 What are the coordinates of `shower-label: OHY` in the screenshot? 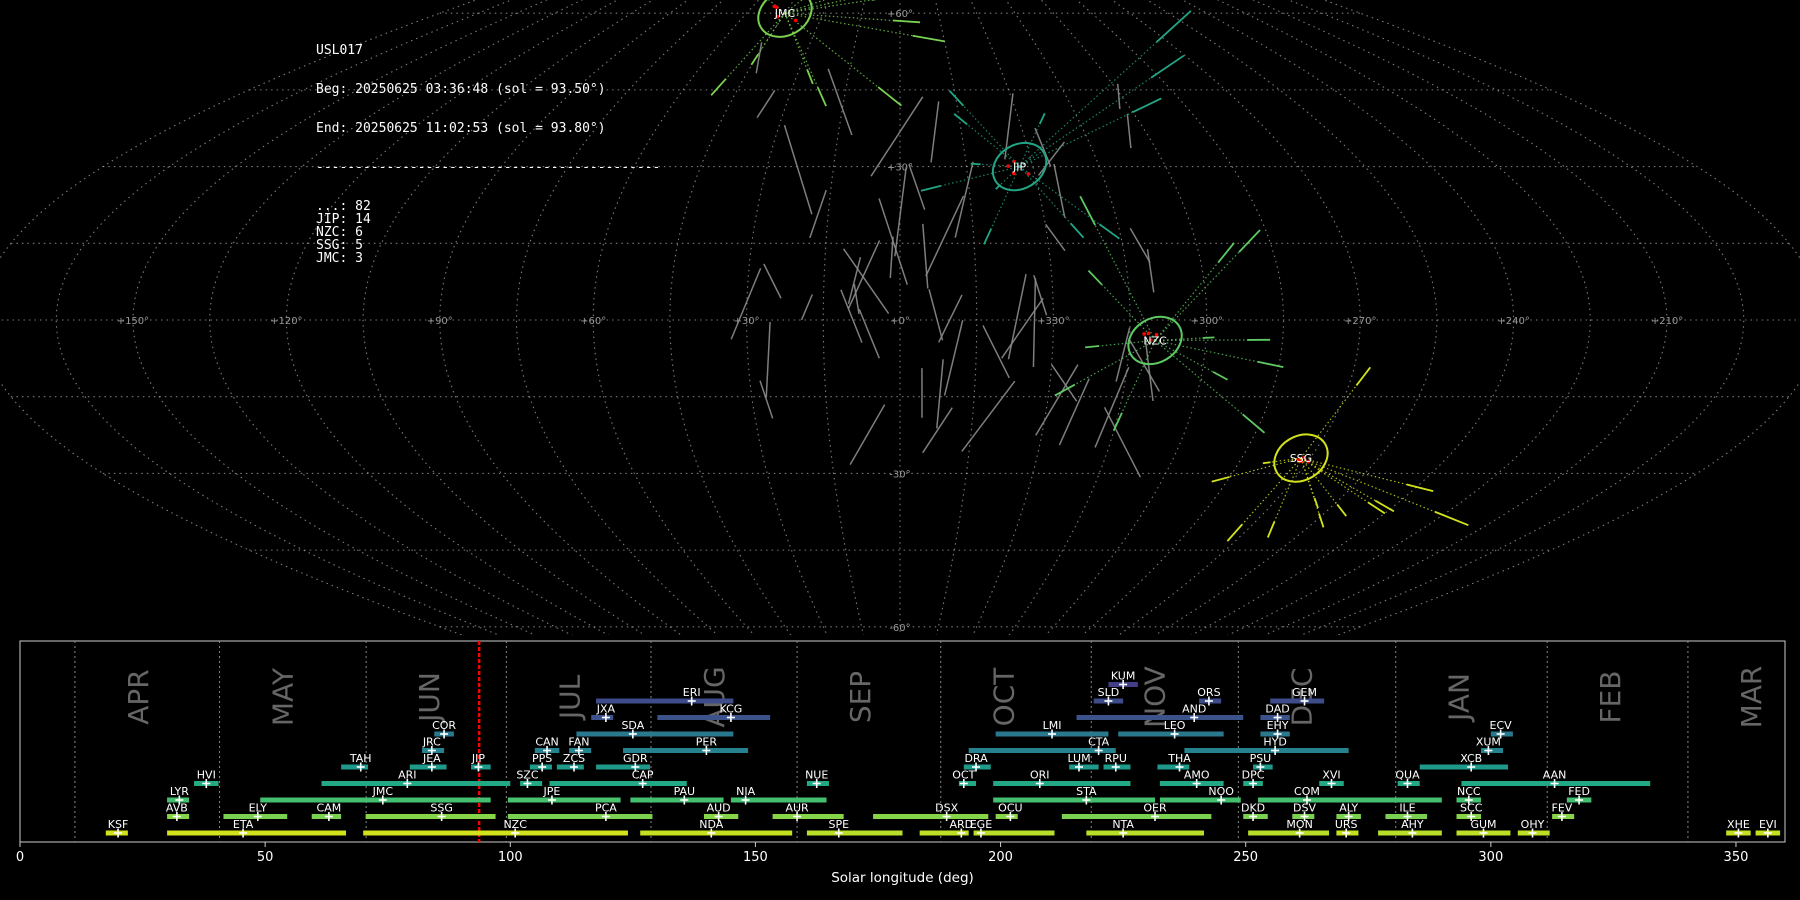 It's located at (1533, 824).